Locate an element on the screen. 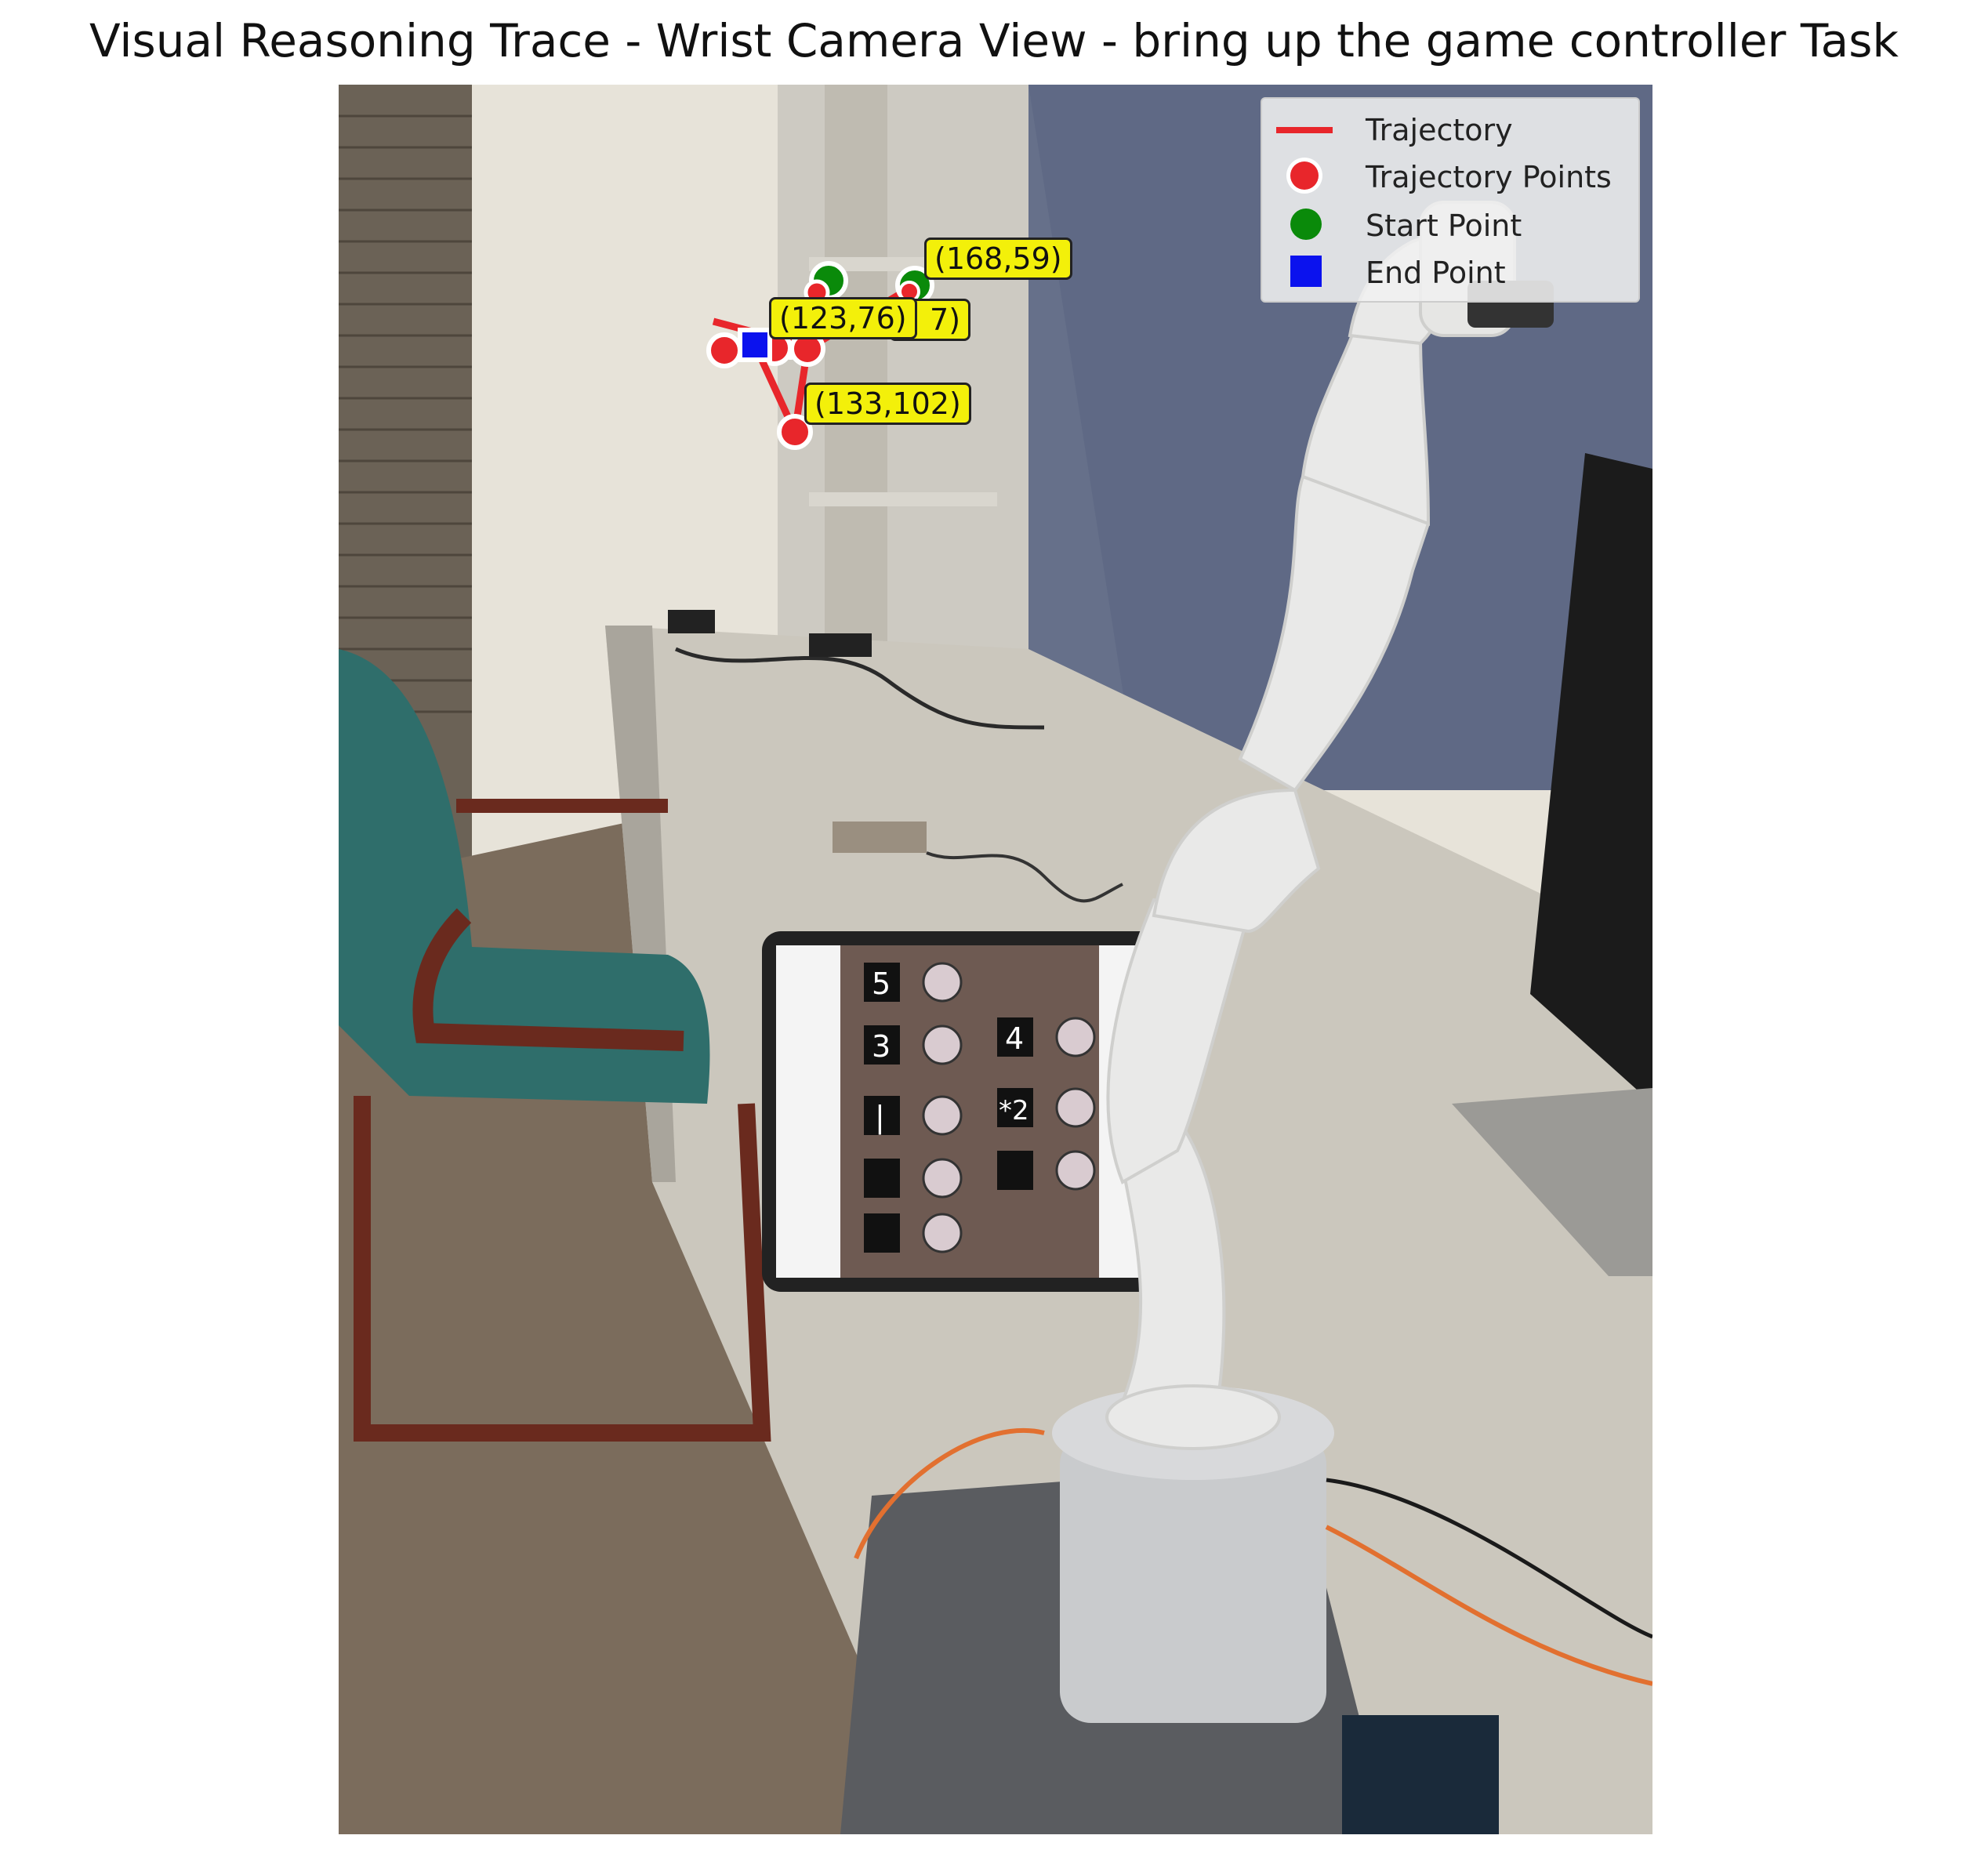 The width and height of the screenshot is (1988, 1857). legend-start-point: Start Point is located at coordinates (1450, 225).